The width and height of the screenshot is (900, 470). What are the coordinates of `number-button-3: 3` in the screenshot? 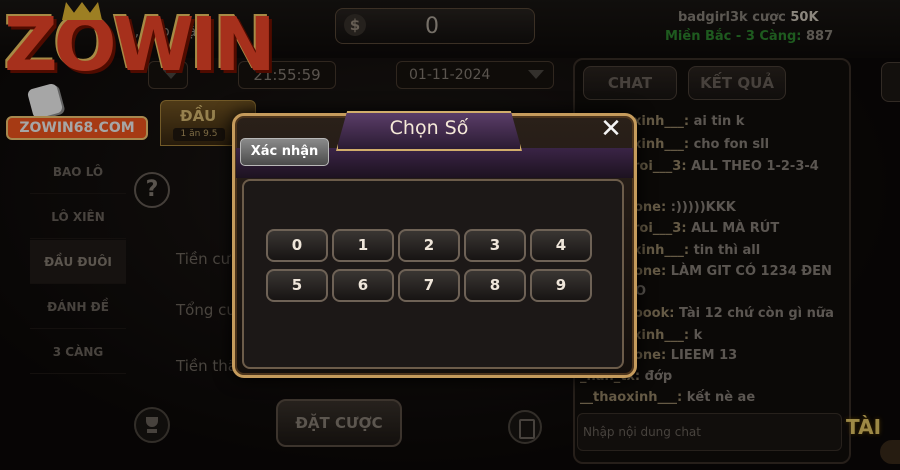 It's located at (495, 245).